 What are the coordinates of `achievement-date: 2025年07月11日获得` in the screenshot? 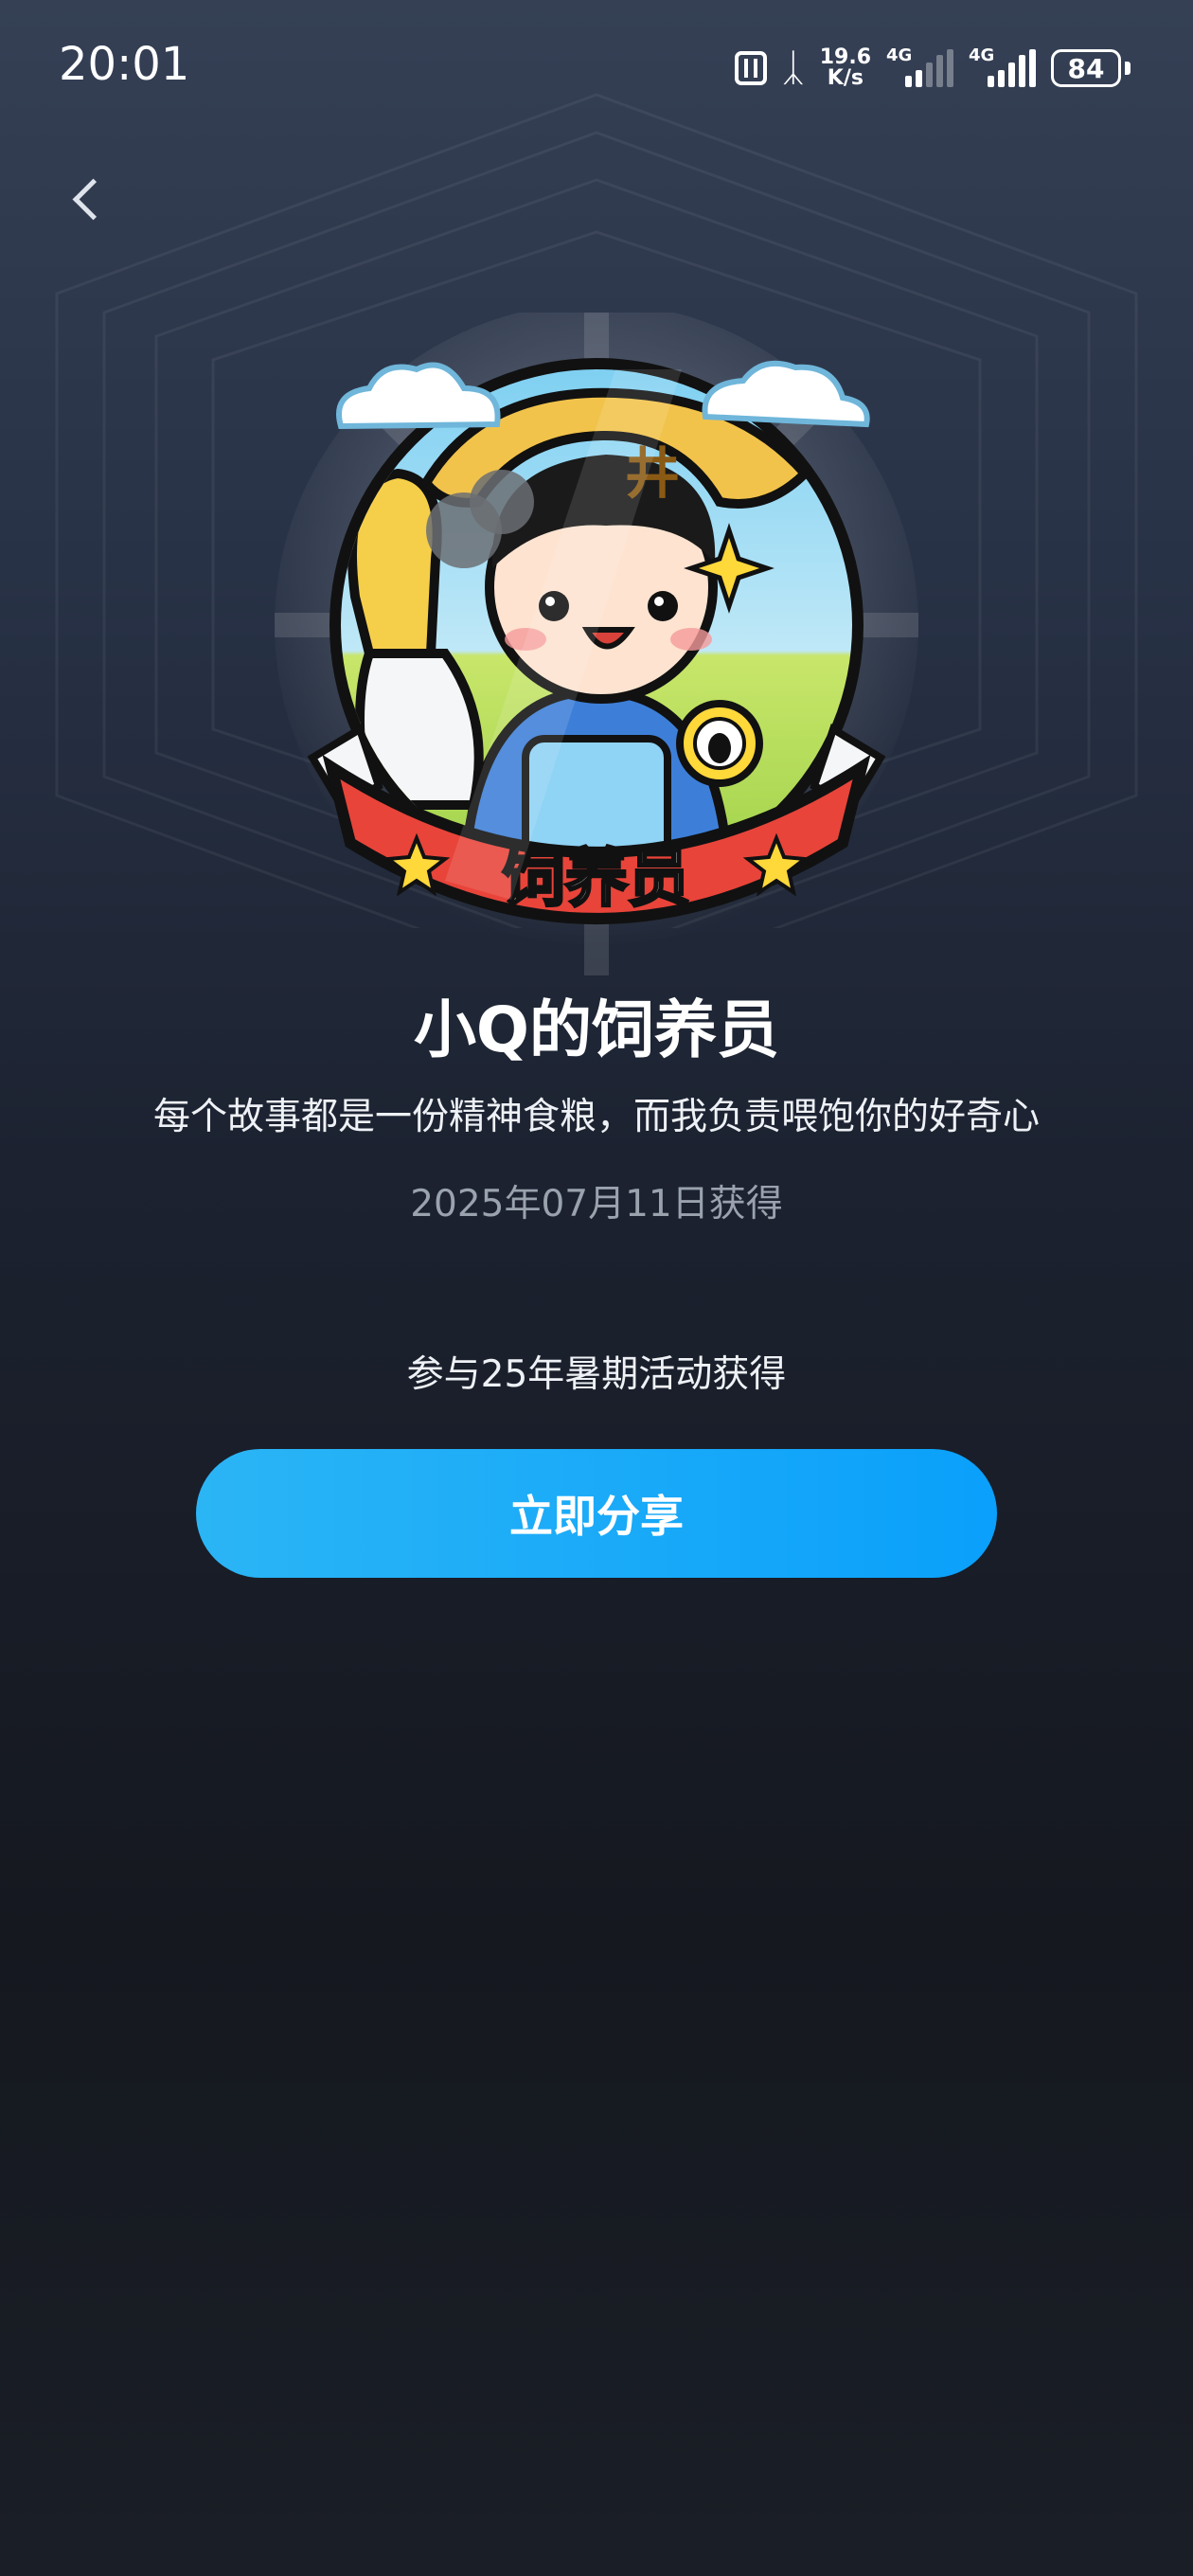 It's located at (596, 1204).